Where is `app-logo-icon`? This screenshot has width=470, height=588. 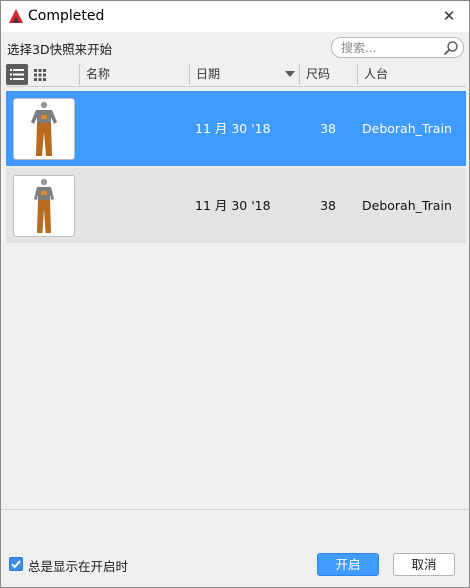
app-logo-icon is located at coordinates (16, 16).